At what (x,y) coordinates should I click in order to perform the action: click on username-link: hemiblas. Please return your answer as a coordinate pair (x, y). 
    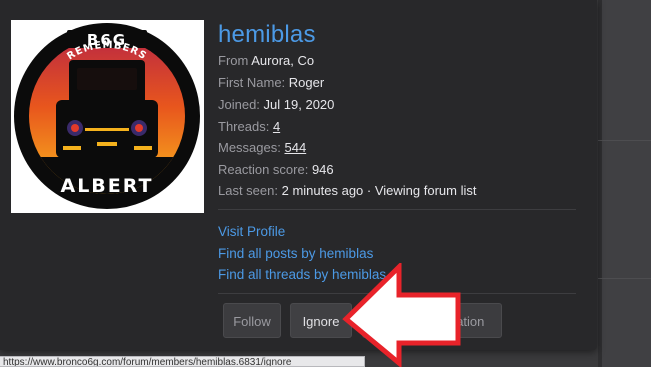
    Looking at the image, I should click on (267, 35).